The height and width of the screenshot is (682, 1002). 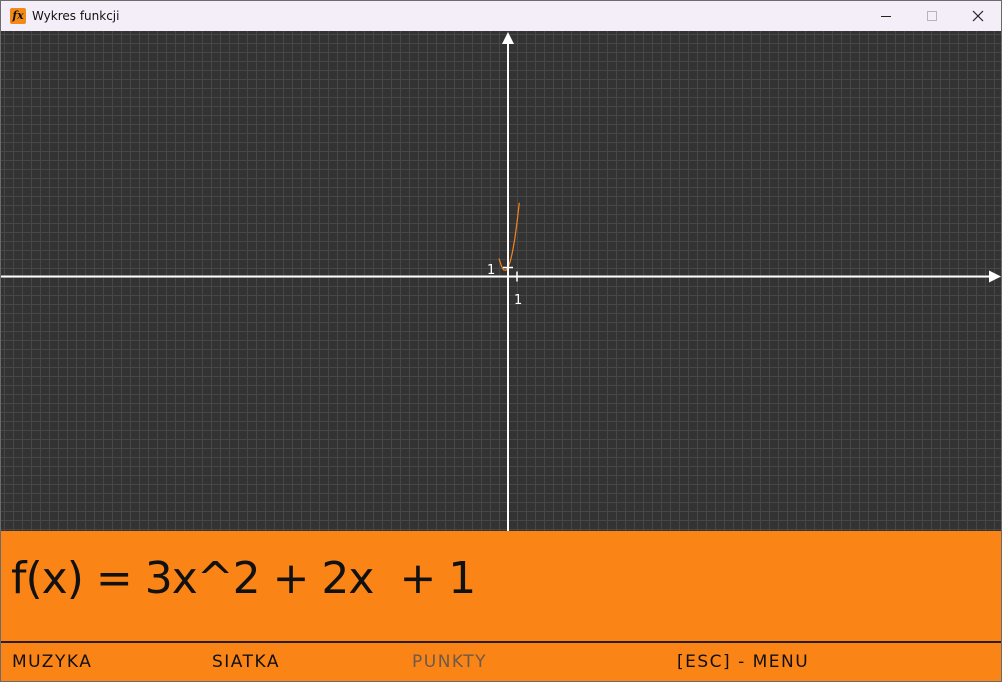 I want to click on minimize-icon, so click(x=886, y=16).